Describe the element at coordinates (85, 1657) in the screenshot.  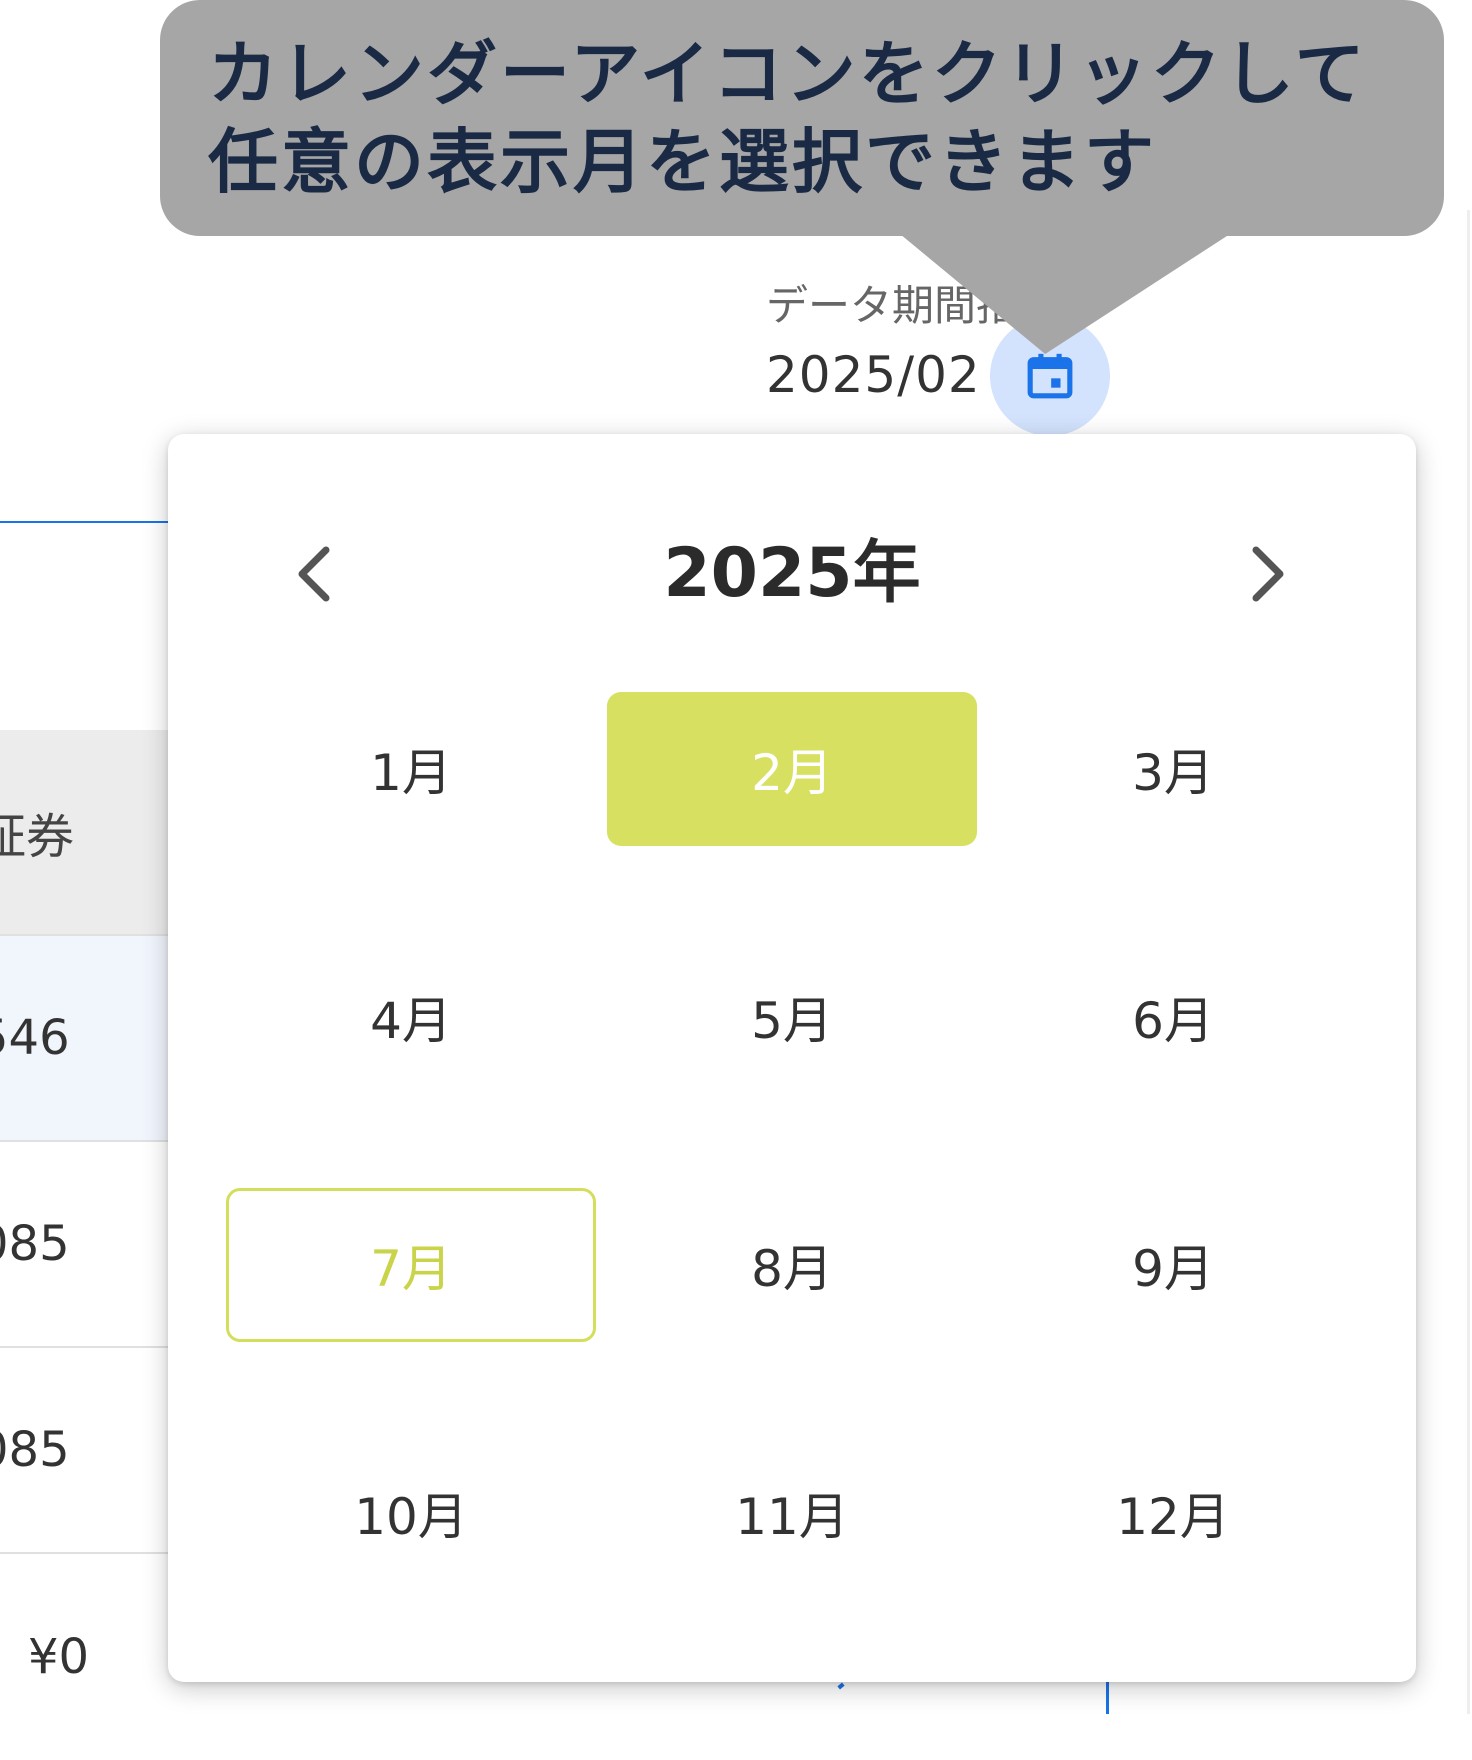
I see `table-row: ¥0` at that location.